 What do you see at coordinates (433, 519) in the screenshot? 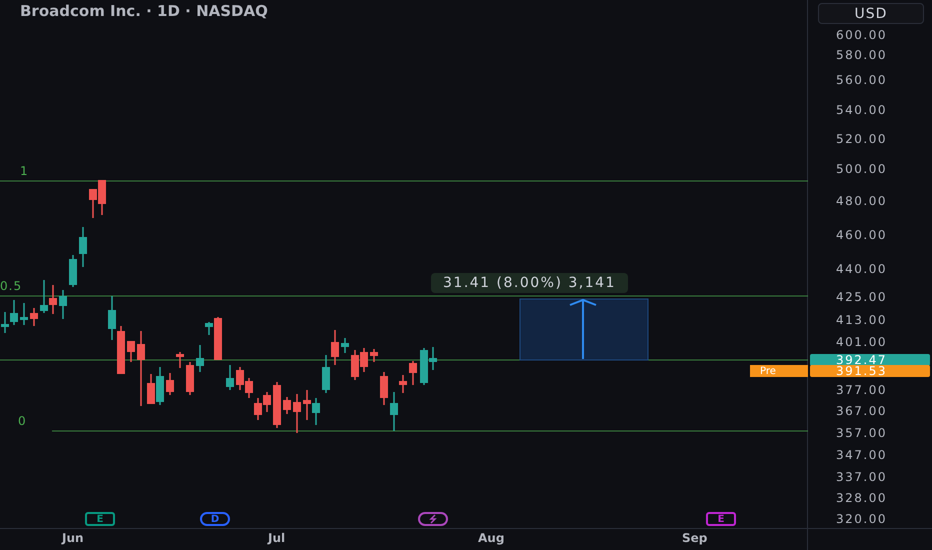
I see `lightning-event-icon` at bounding box center [433, 519].